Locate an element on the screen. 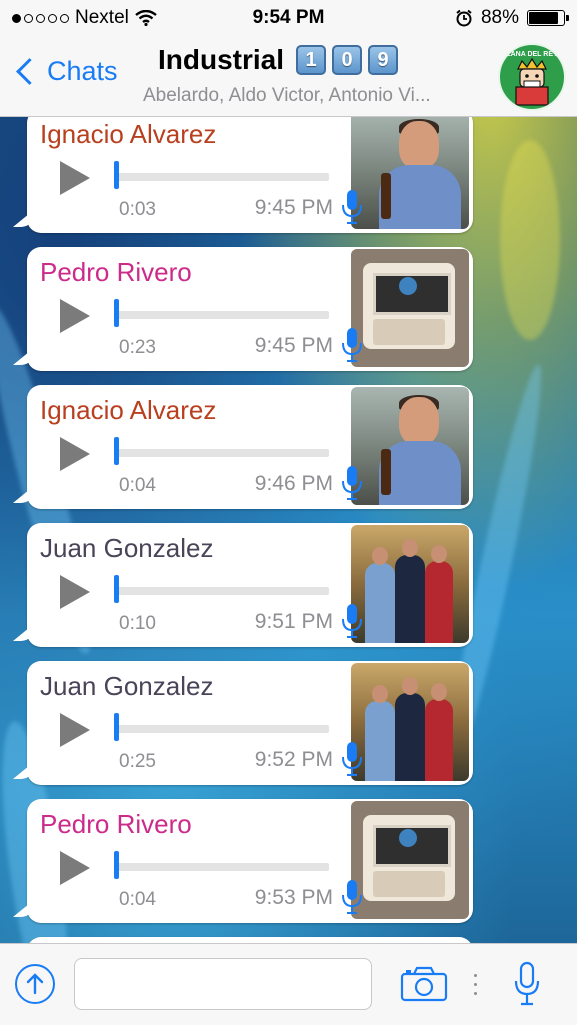  back-button: Chats is located at coordinates (66, 71).